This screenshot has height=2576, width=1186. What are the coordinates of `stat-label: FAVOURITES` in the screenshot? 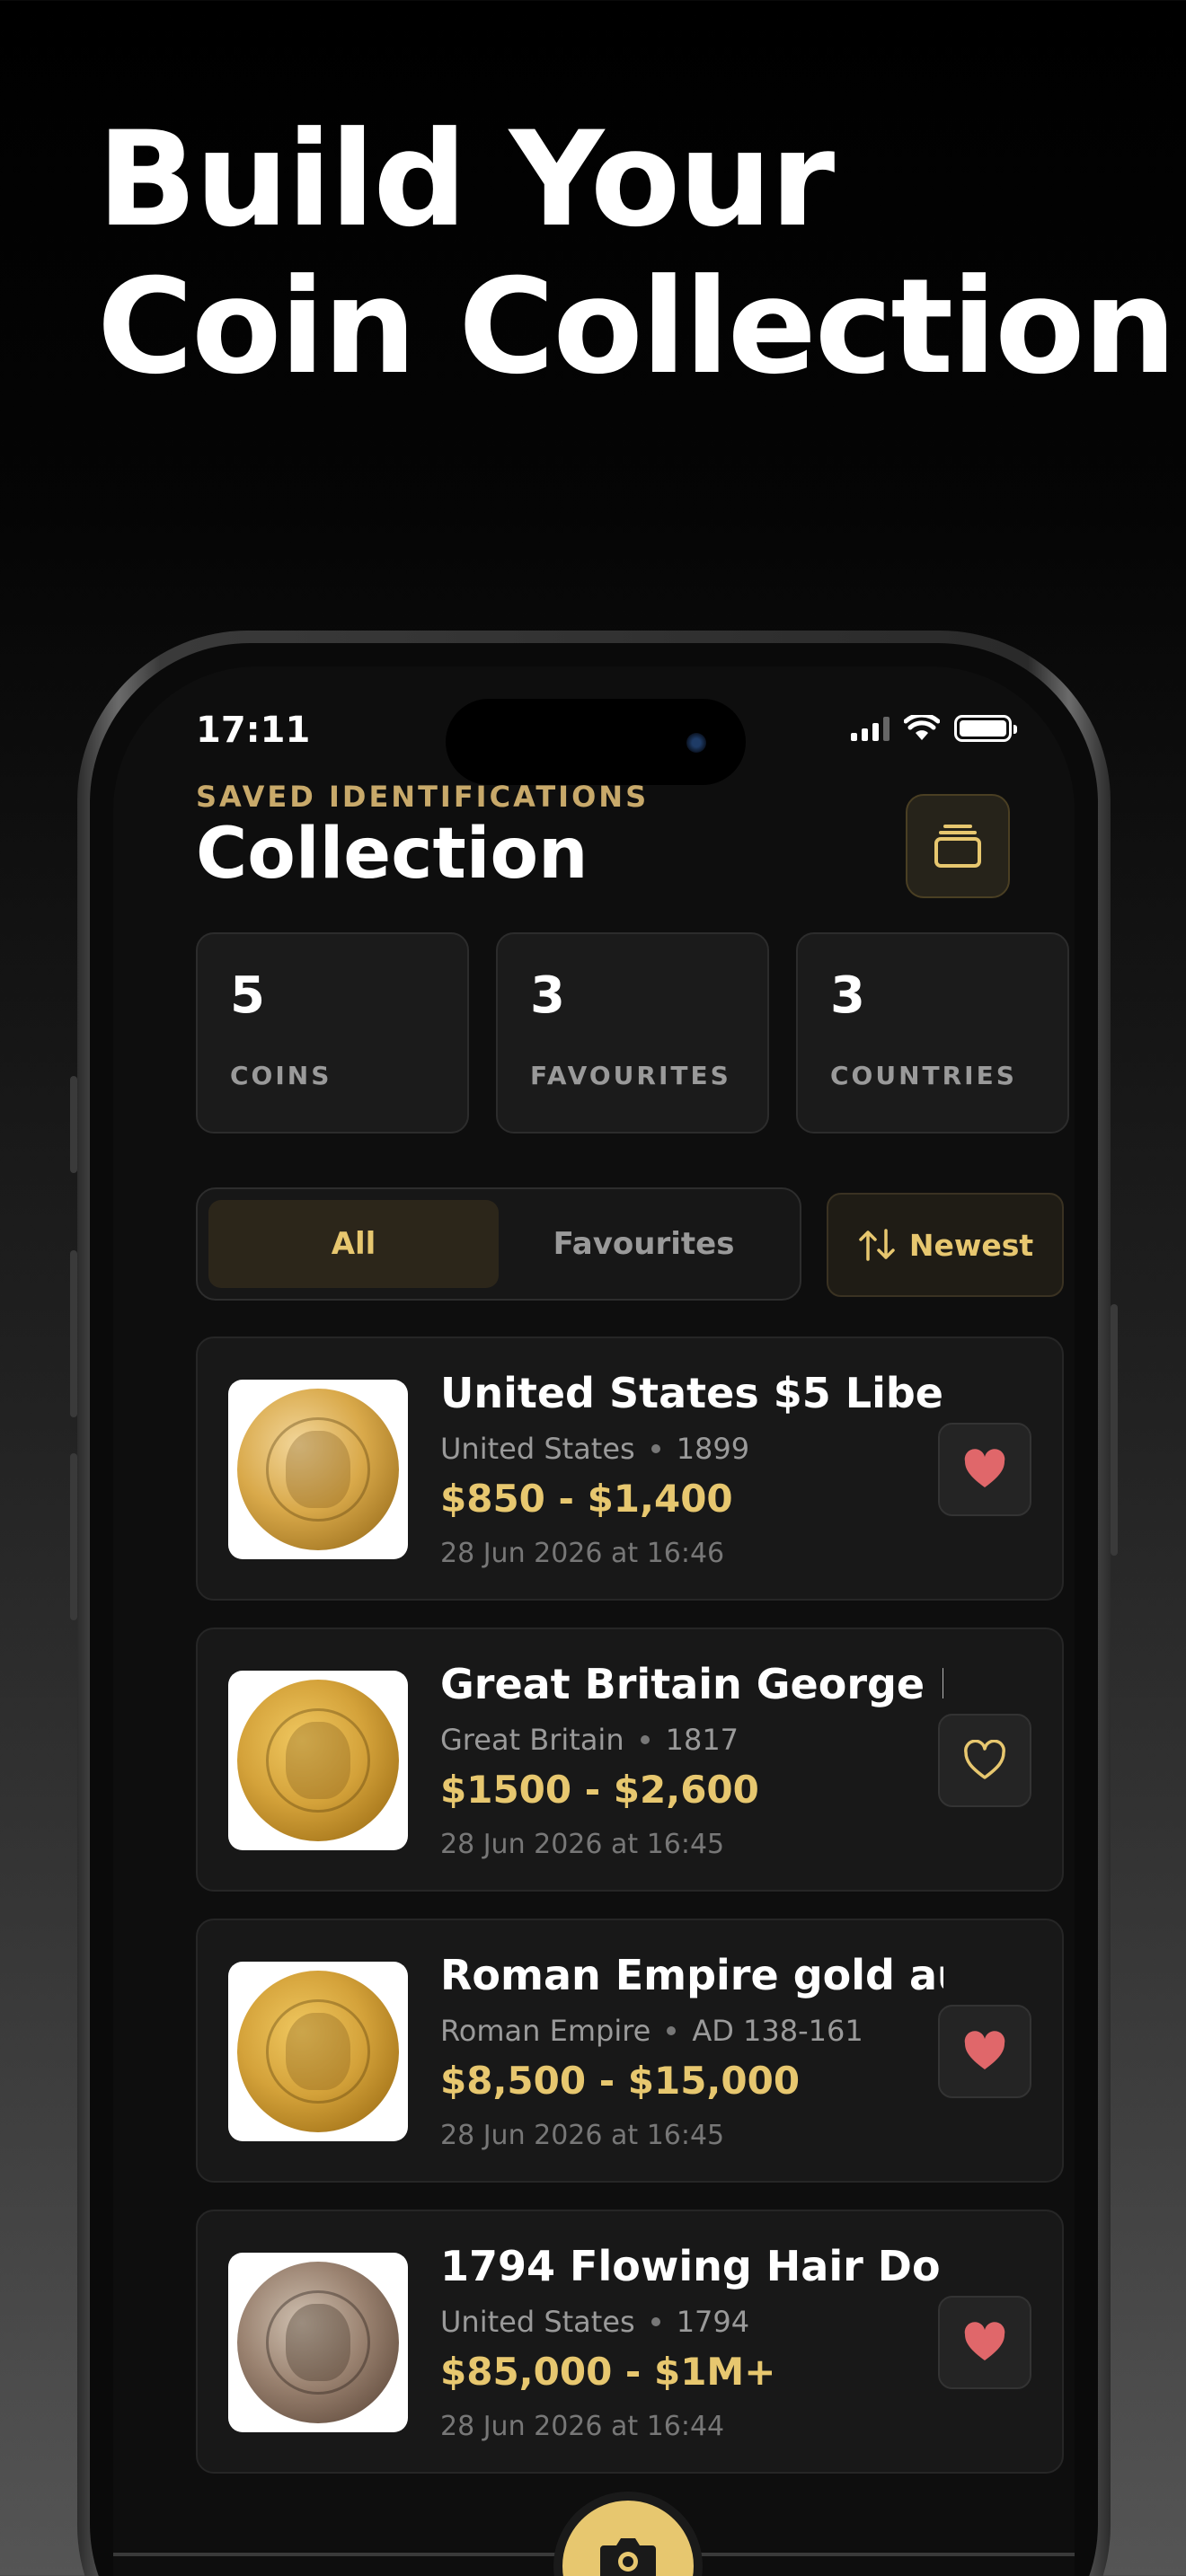 It's located at (630, 1075).